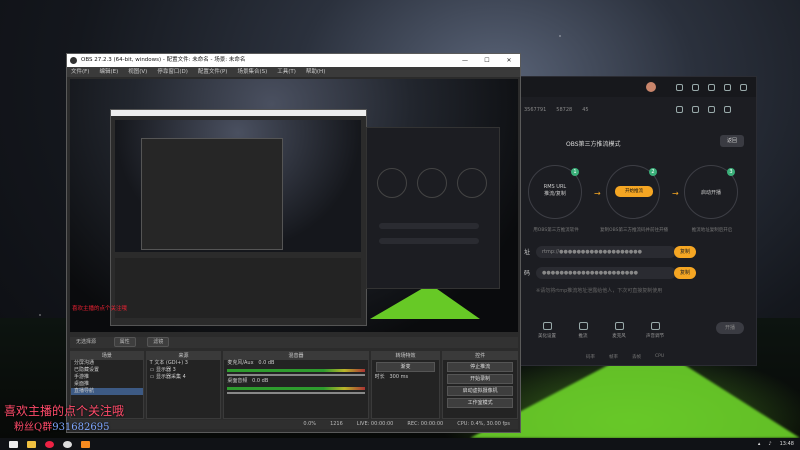 Image resolution: width=800 pixels, height=450 pixels. What do you see at coordinates (606, 273) in the screenshot?
I see `stream-key-field: ●●●●●●●●●●●●●●●●●●●●●●` at bounding box center [606, 273].